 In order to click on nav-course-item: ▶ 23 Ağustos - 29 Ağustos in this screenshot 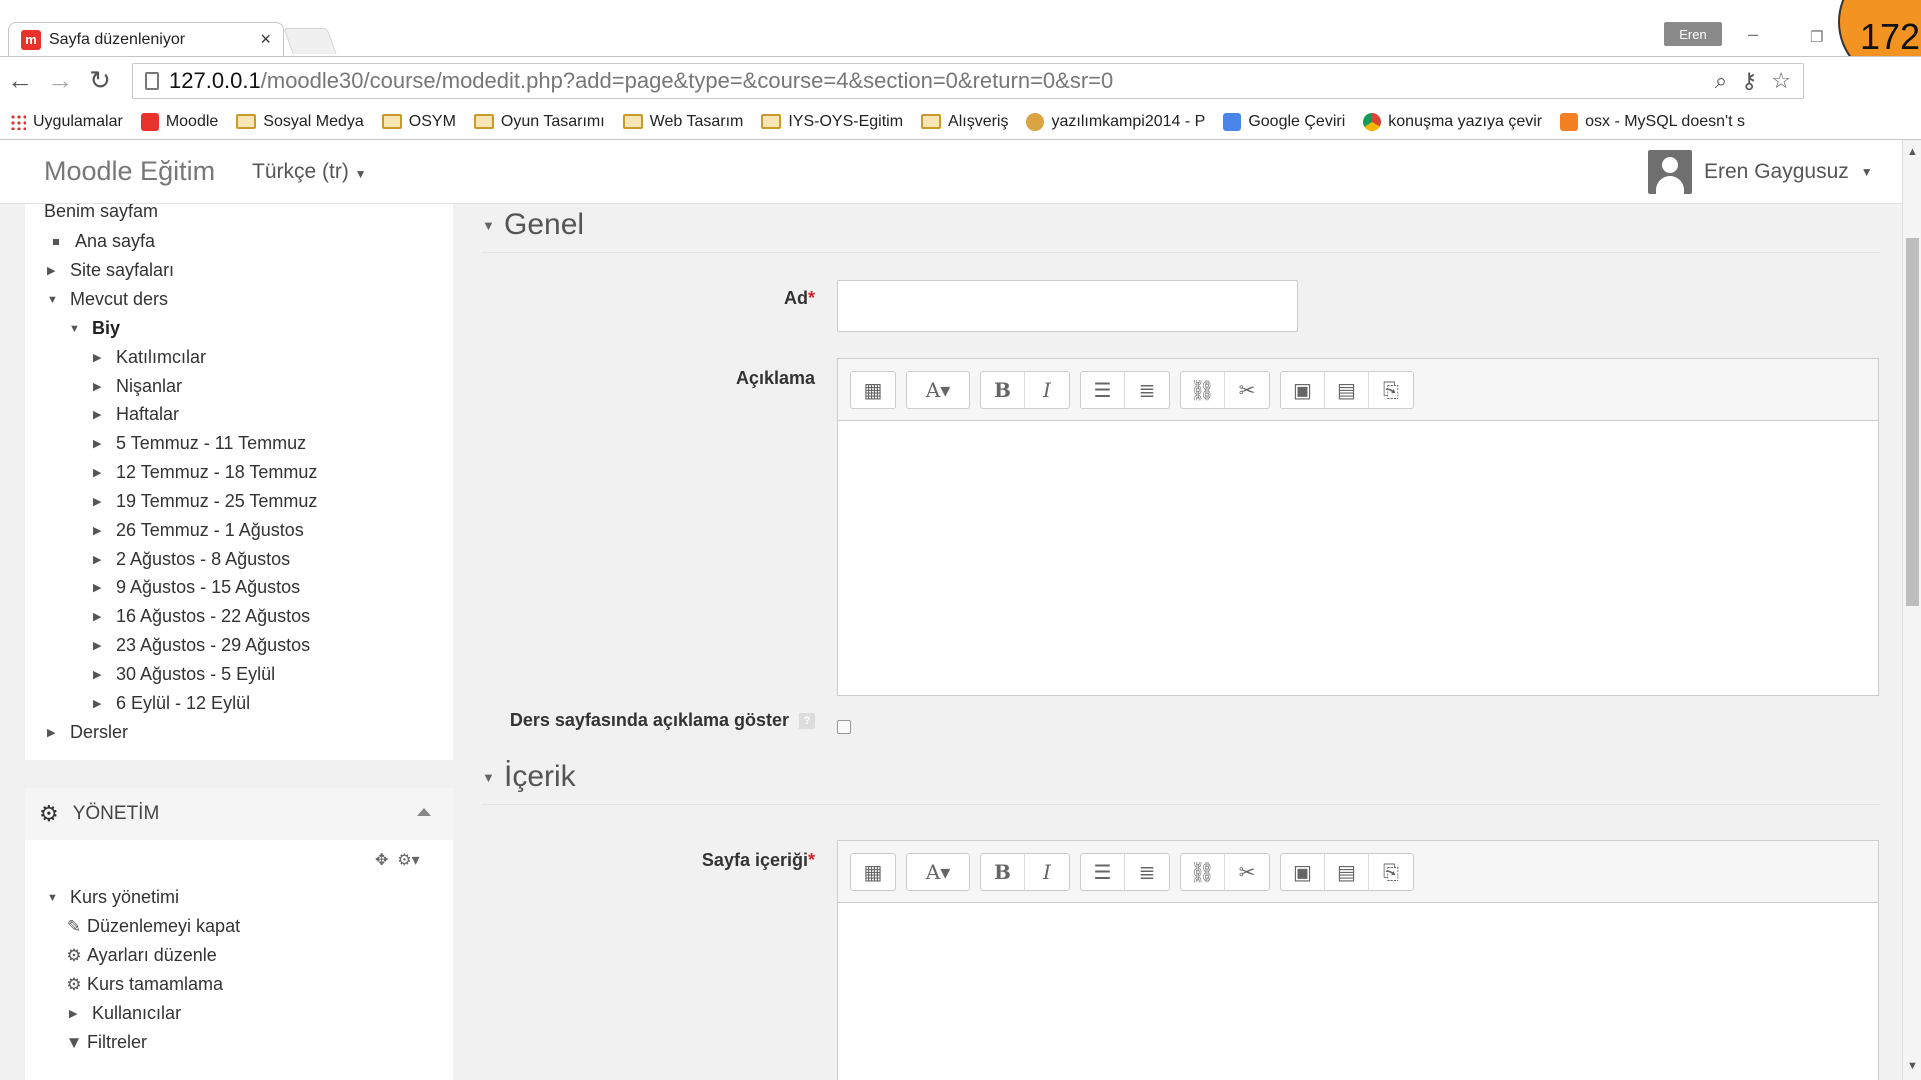, I will do `click(201, 645)`.